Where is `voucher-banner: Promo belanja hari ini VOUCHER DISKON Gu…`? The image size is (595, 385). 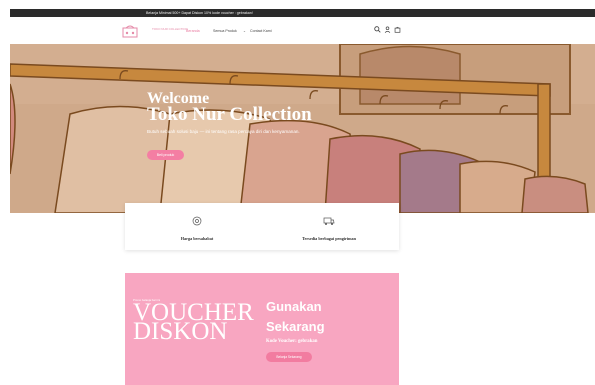
voucher-banner: Promo belanja hari ini VOUCHER DISKON Gu… is located at coordinates (262, 329).